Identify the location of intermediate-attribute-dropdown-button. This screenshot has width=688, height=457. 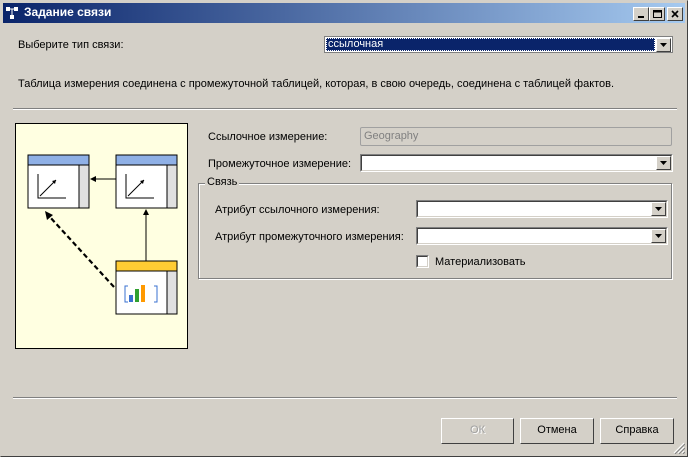
(658, 236).